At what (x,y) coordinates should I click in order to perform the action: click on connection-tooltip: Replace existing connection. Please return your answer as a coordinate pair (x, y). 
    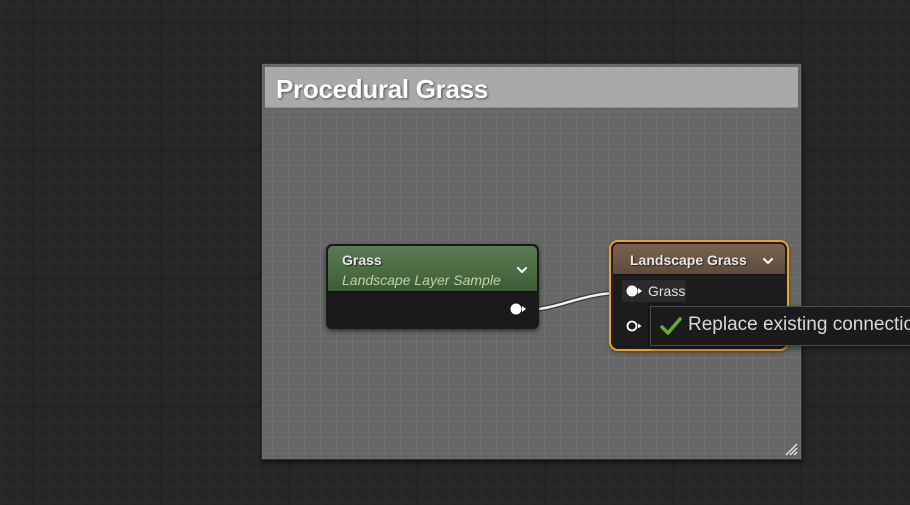
    Looking at the image, I should click on (780, 326).